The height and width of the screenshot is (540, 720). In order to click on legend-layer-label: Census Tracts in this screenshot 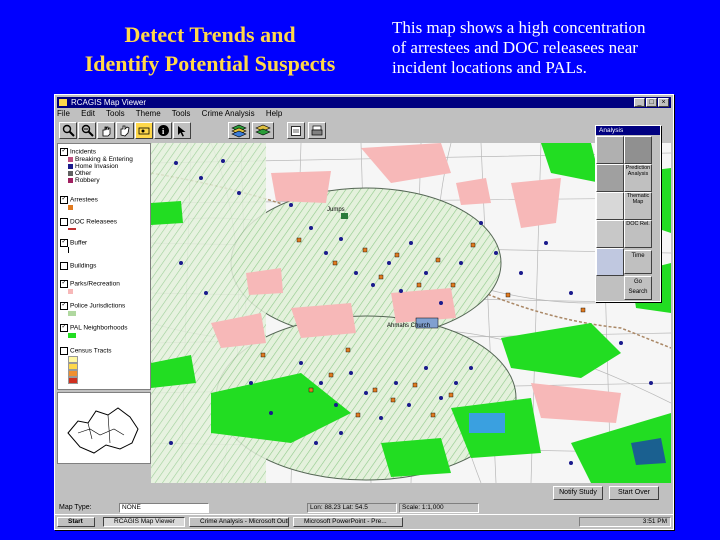, I will do `click(91, 351)`.